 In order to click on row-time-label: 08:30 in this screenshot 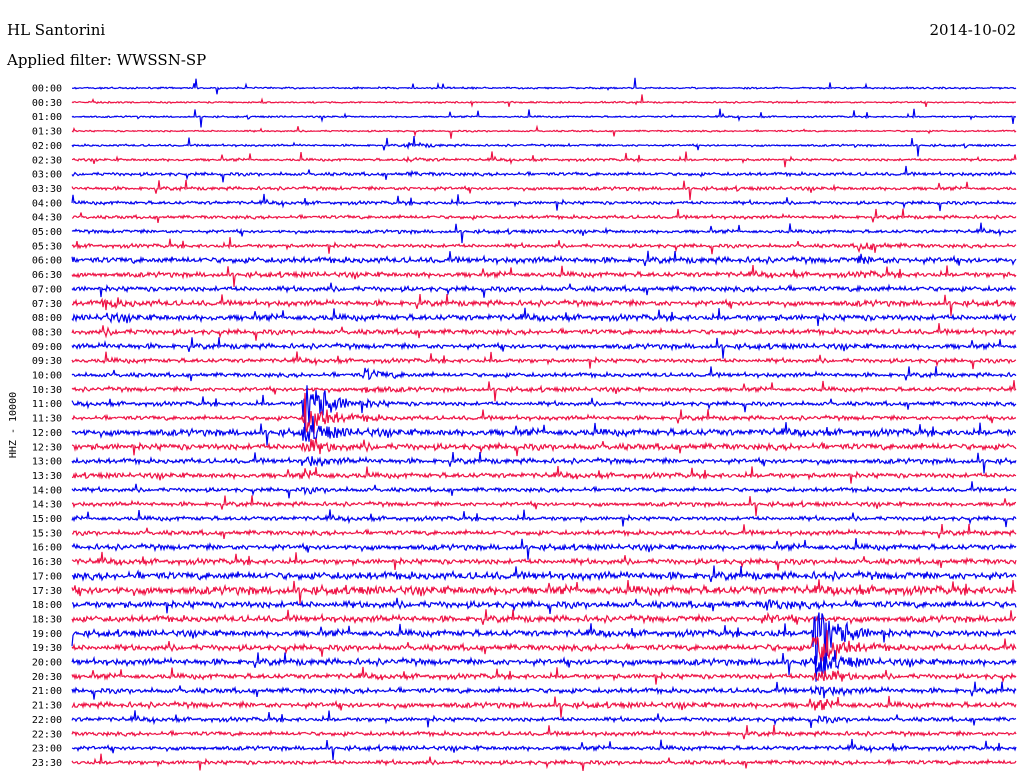, I will do `click(47, 332)`.